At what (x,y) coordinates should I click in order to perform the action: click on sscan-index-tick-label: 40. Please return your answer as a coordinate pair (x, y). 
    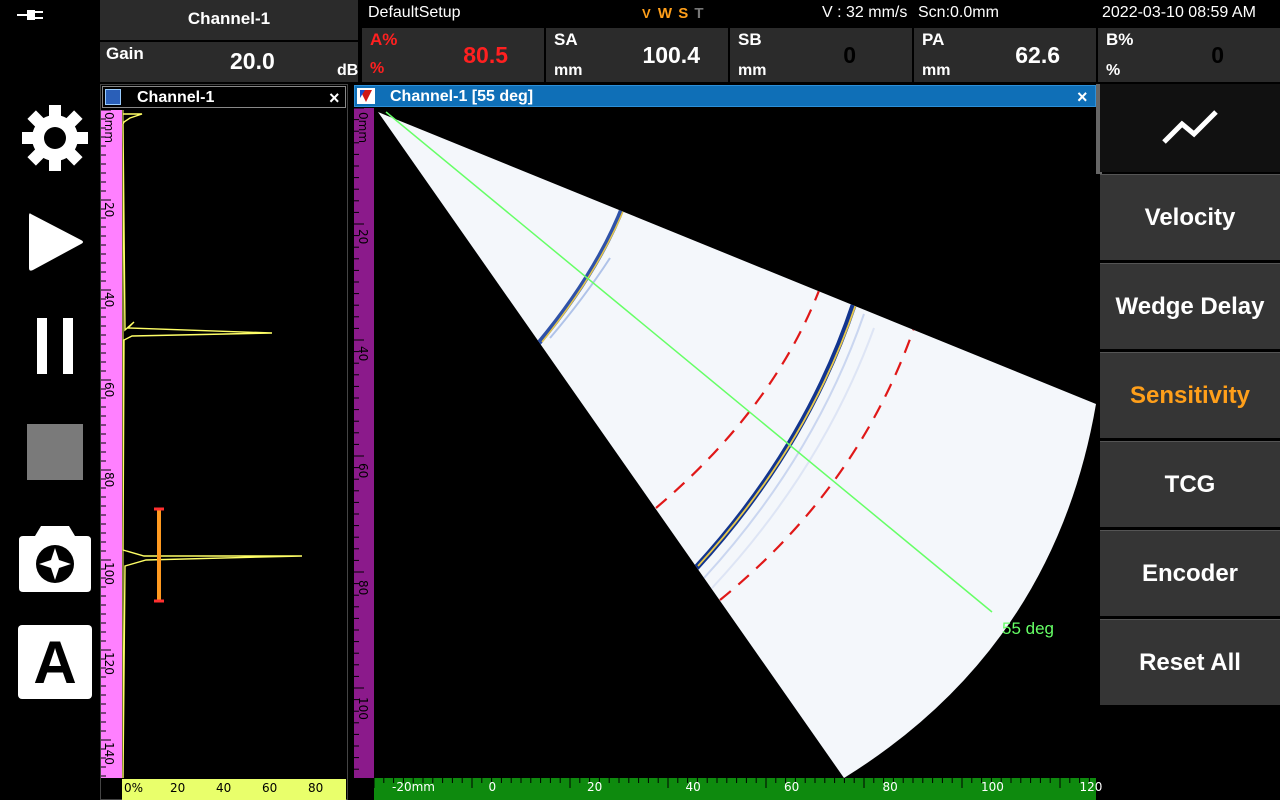
    Looking at the image, I should click on (693, 787).